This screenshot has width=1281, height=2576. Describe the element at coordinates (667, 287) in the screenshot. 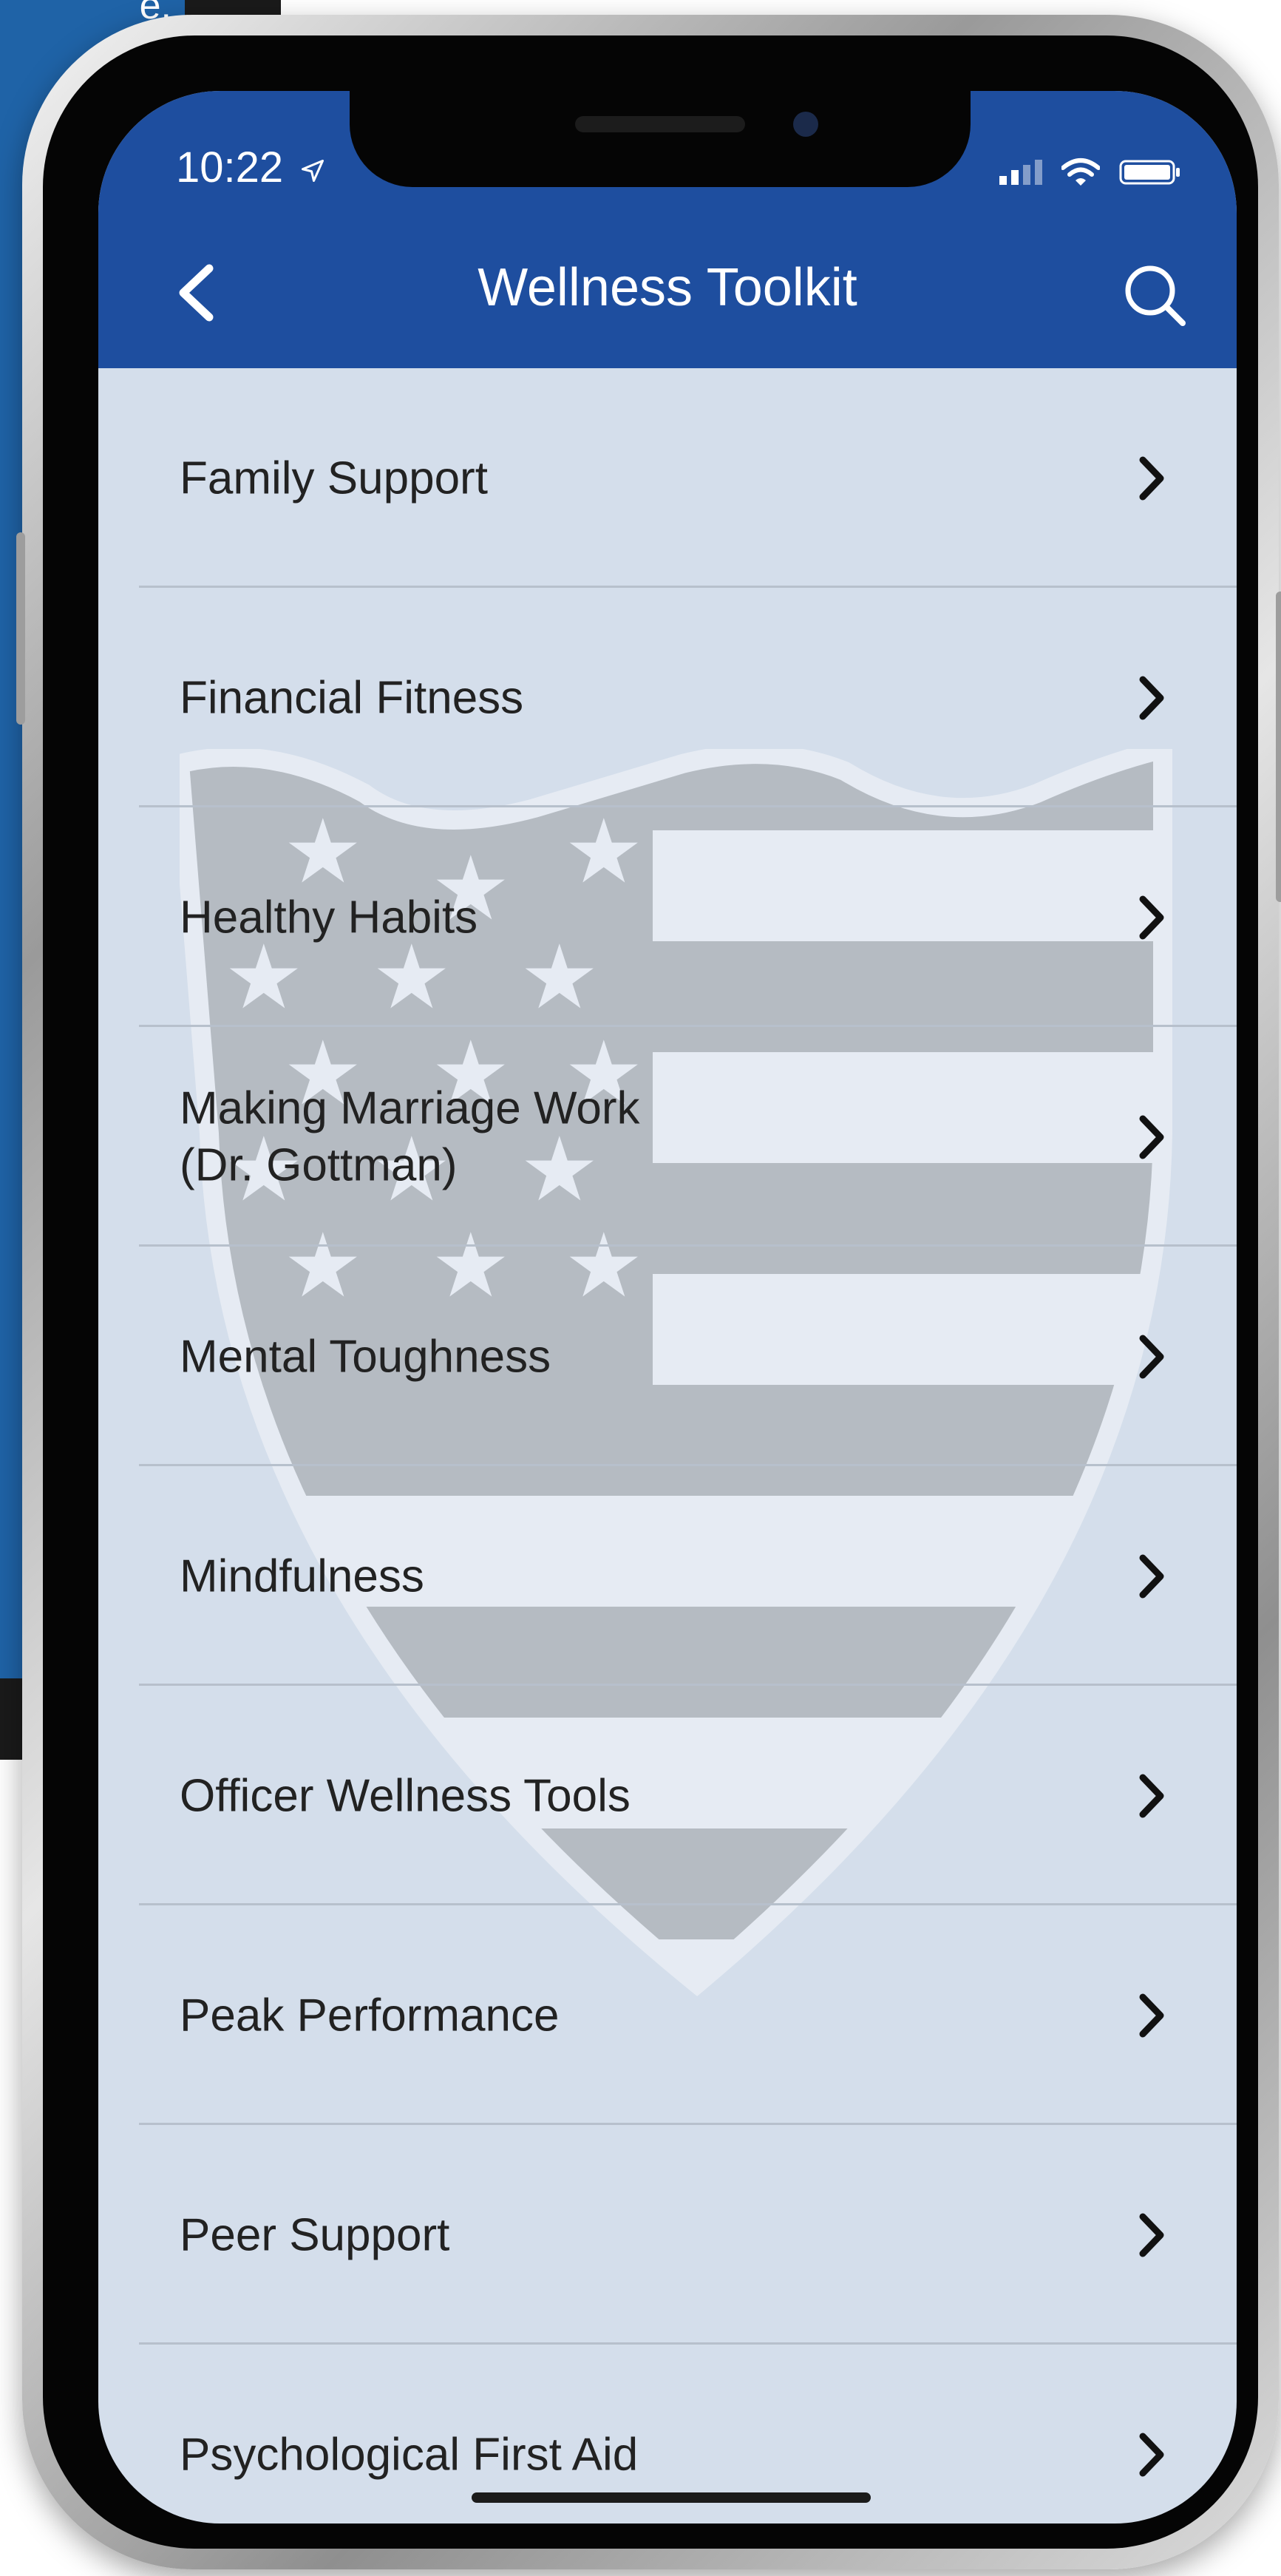

I see `page-title: Wellness Toolkit` at that location.